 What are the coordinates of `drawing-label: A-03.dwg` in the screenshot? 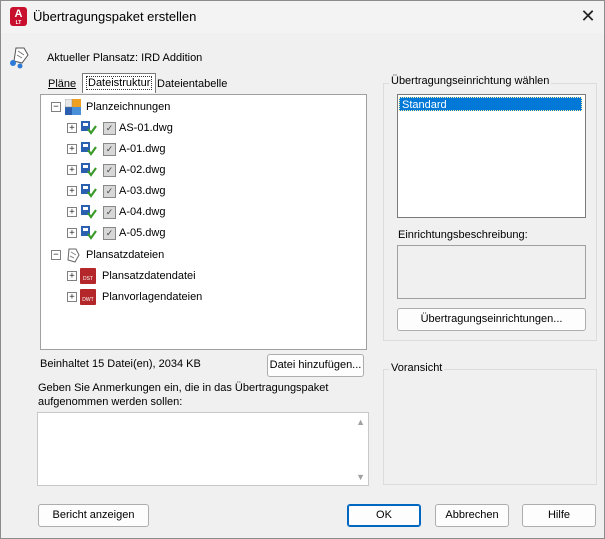 It's located at (142, 191).